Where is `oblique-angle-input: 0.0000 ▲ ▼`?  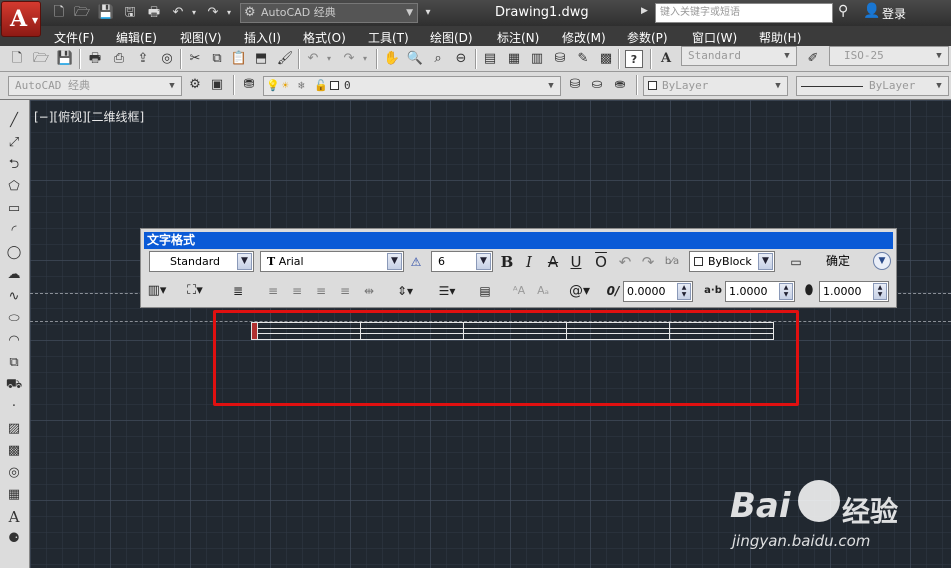 oblique-angle-input: 0.0000 ▲ ▼ is located at coordinates (658, 291).